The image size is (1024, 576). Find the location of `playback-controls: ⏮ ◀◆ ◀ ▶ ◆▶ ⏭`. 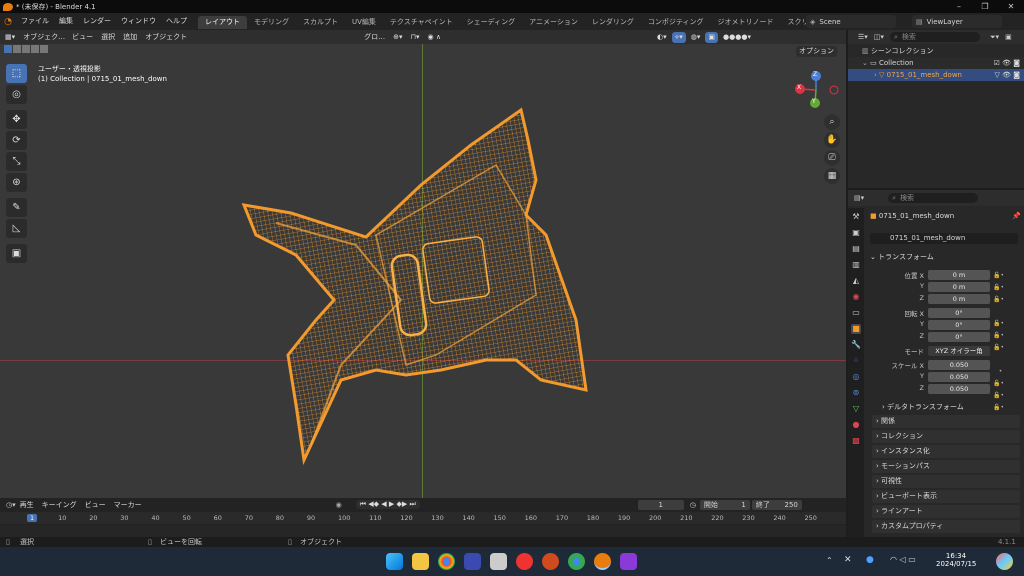

playback-controls: ⏮ ◀◆ ◀ ▶ ◆▶ ⏭ is located at coordinates (387, 504).